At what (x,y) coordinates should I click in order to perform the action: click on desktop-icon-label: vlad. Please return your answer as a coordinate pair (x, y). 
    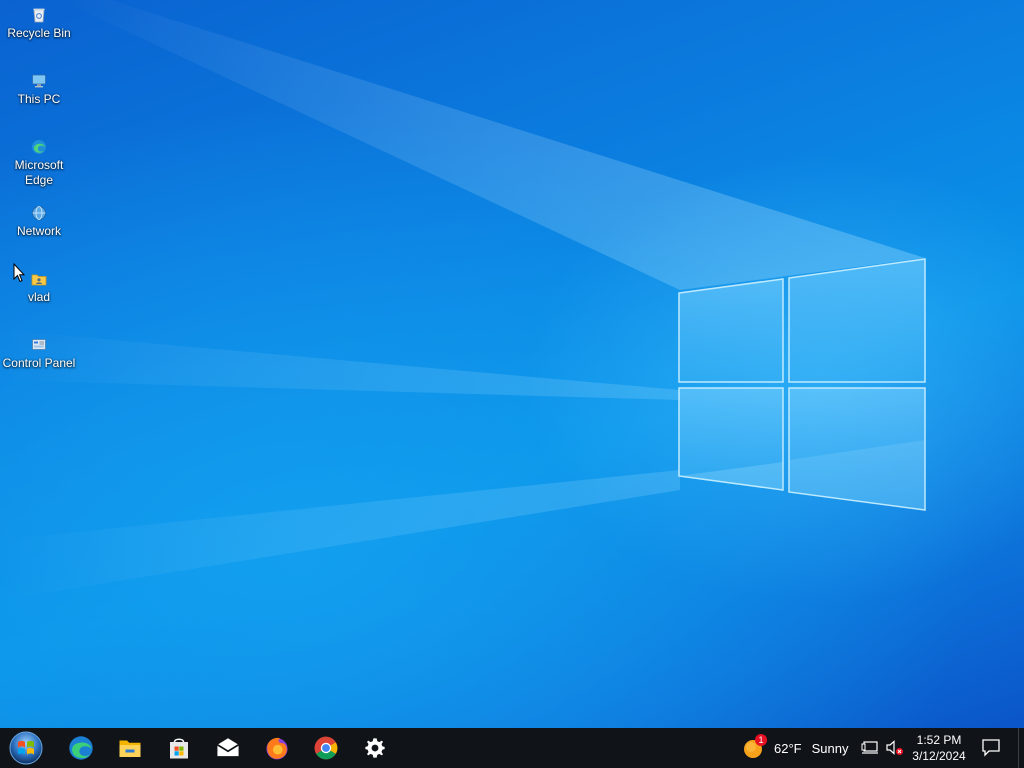
    Looking at the image, I should click on (38, 297).